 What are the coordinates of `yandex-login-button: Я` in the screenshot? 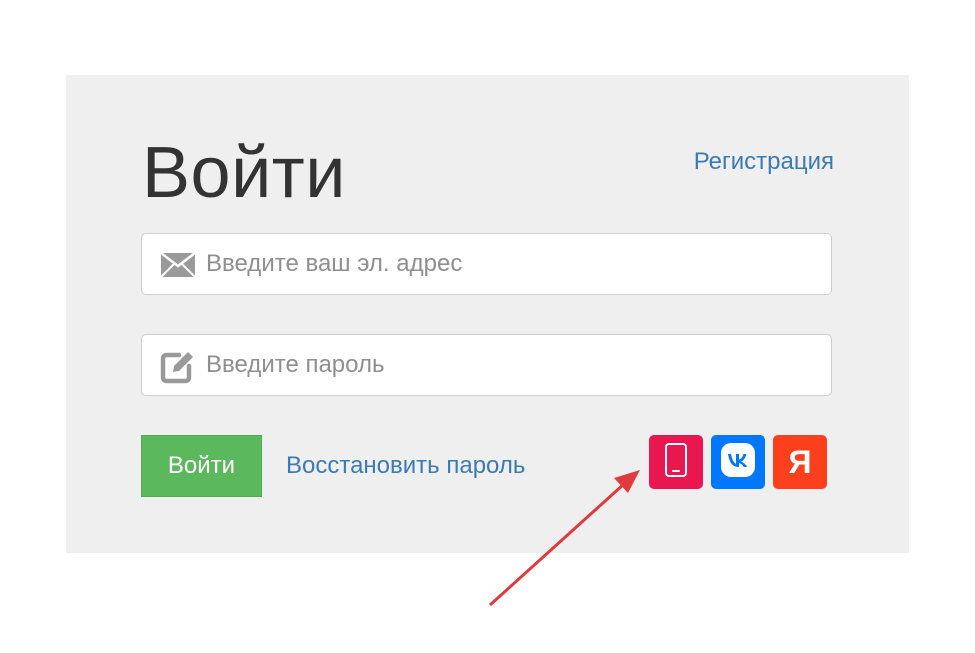 It's located at (800, 462).